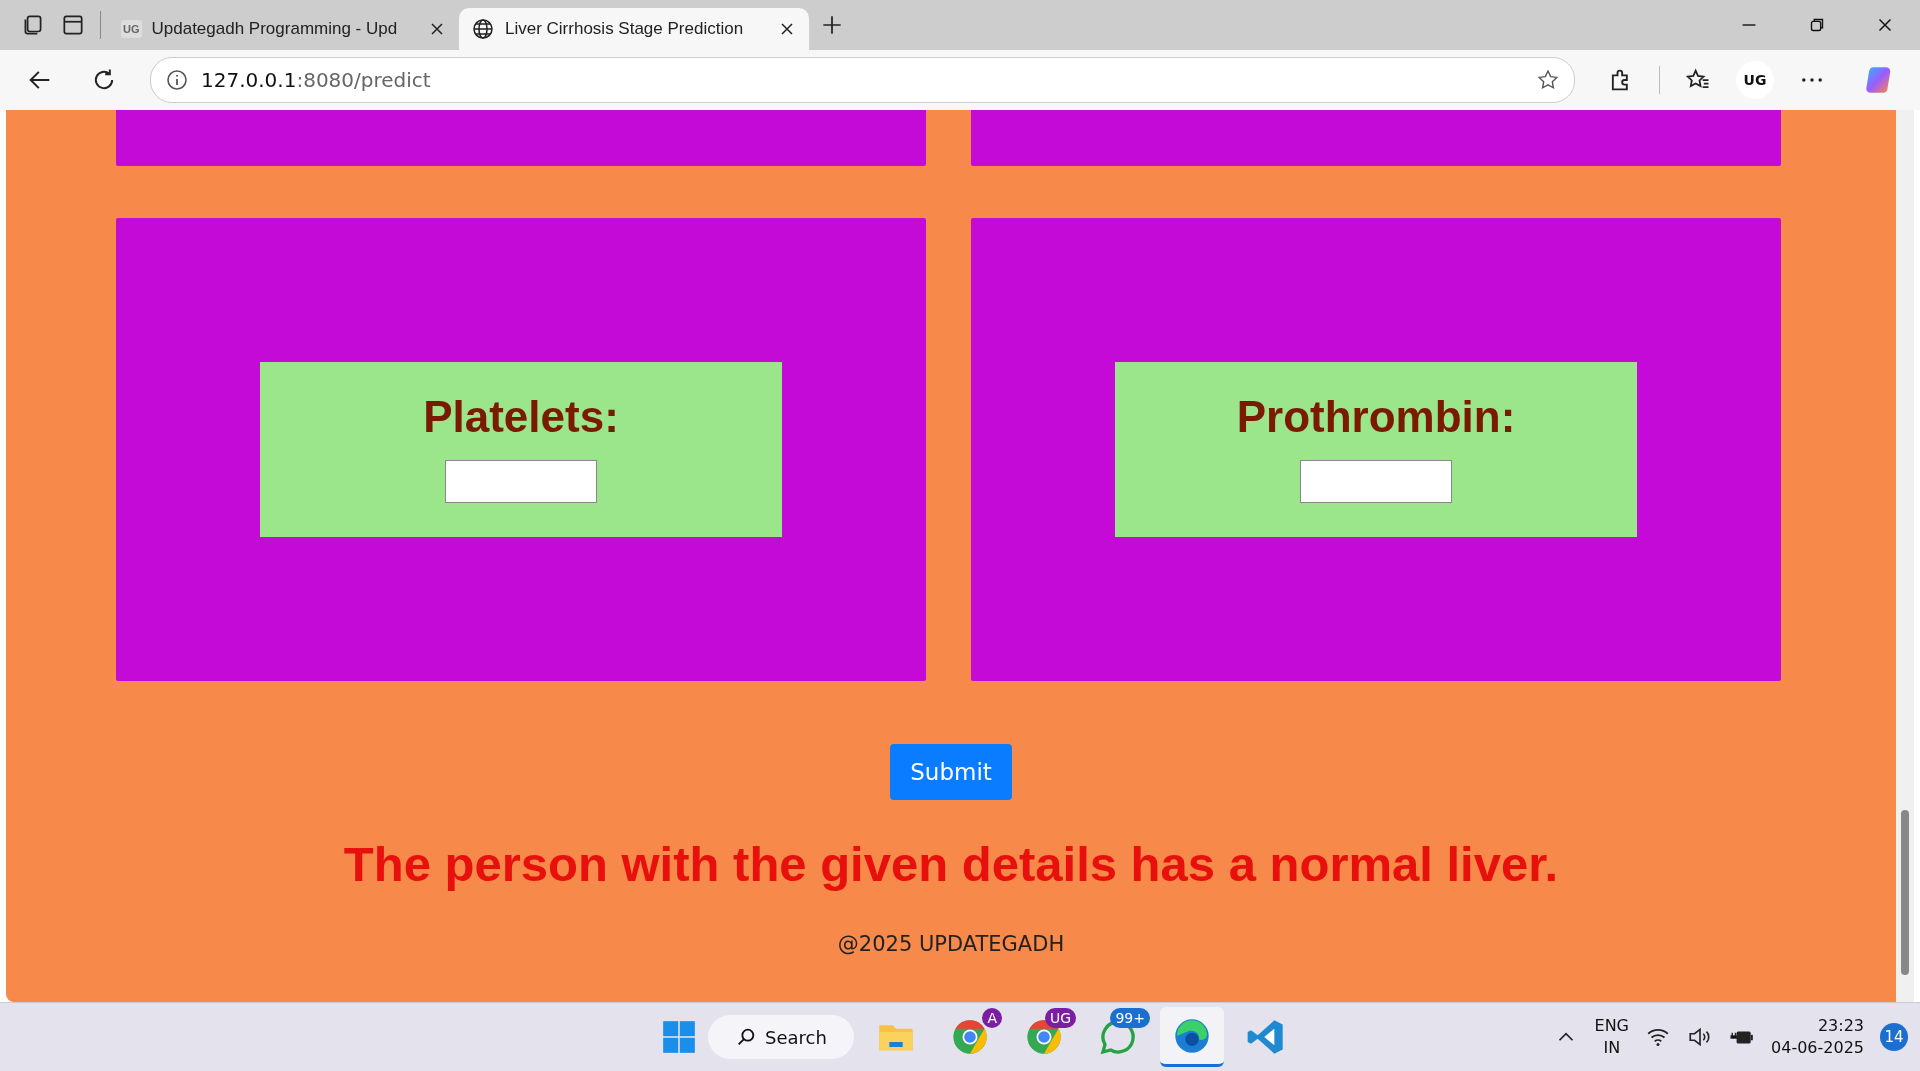 The height and width of the screenshot is (1071, 1920). I want to click on taskbar-app, so click(1192, 1037).